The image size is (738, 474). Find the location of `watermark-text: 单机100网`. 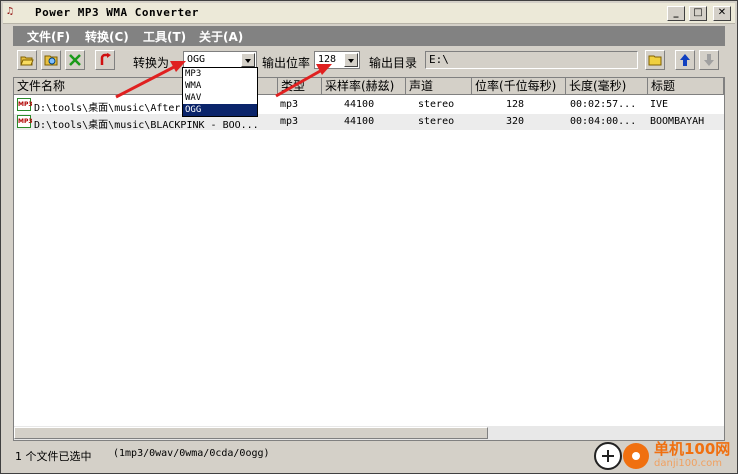

watermark-text: 单机100网 is located at coordinates (692, 449).